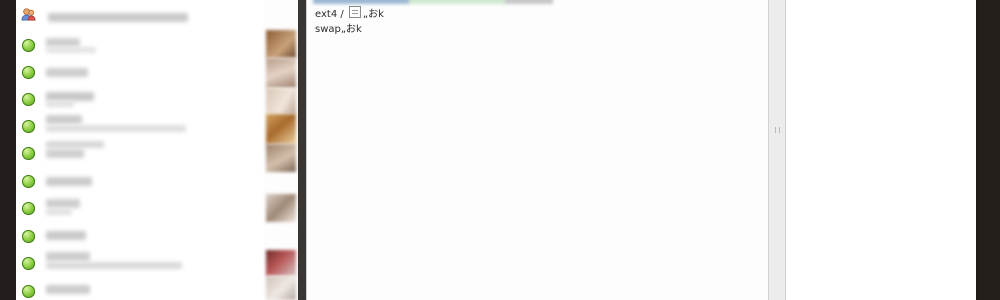  Describe the element at coordinates (777, 130) in the screenshot. I see `splitter-grip-icon` at that location.